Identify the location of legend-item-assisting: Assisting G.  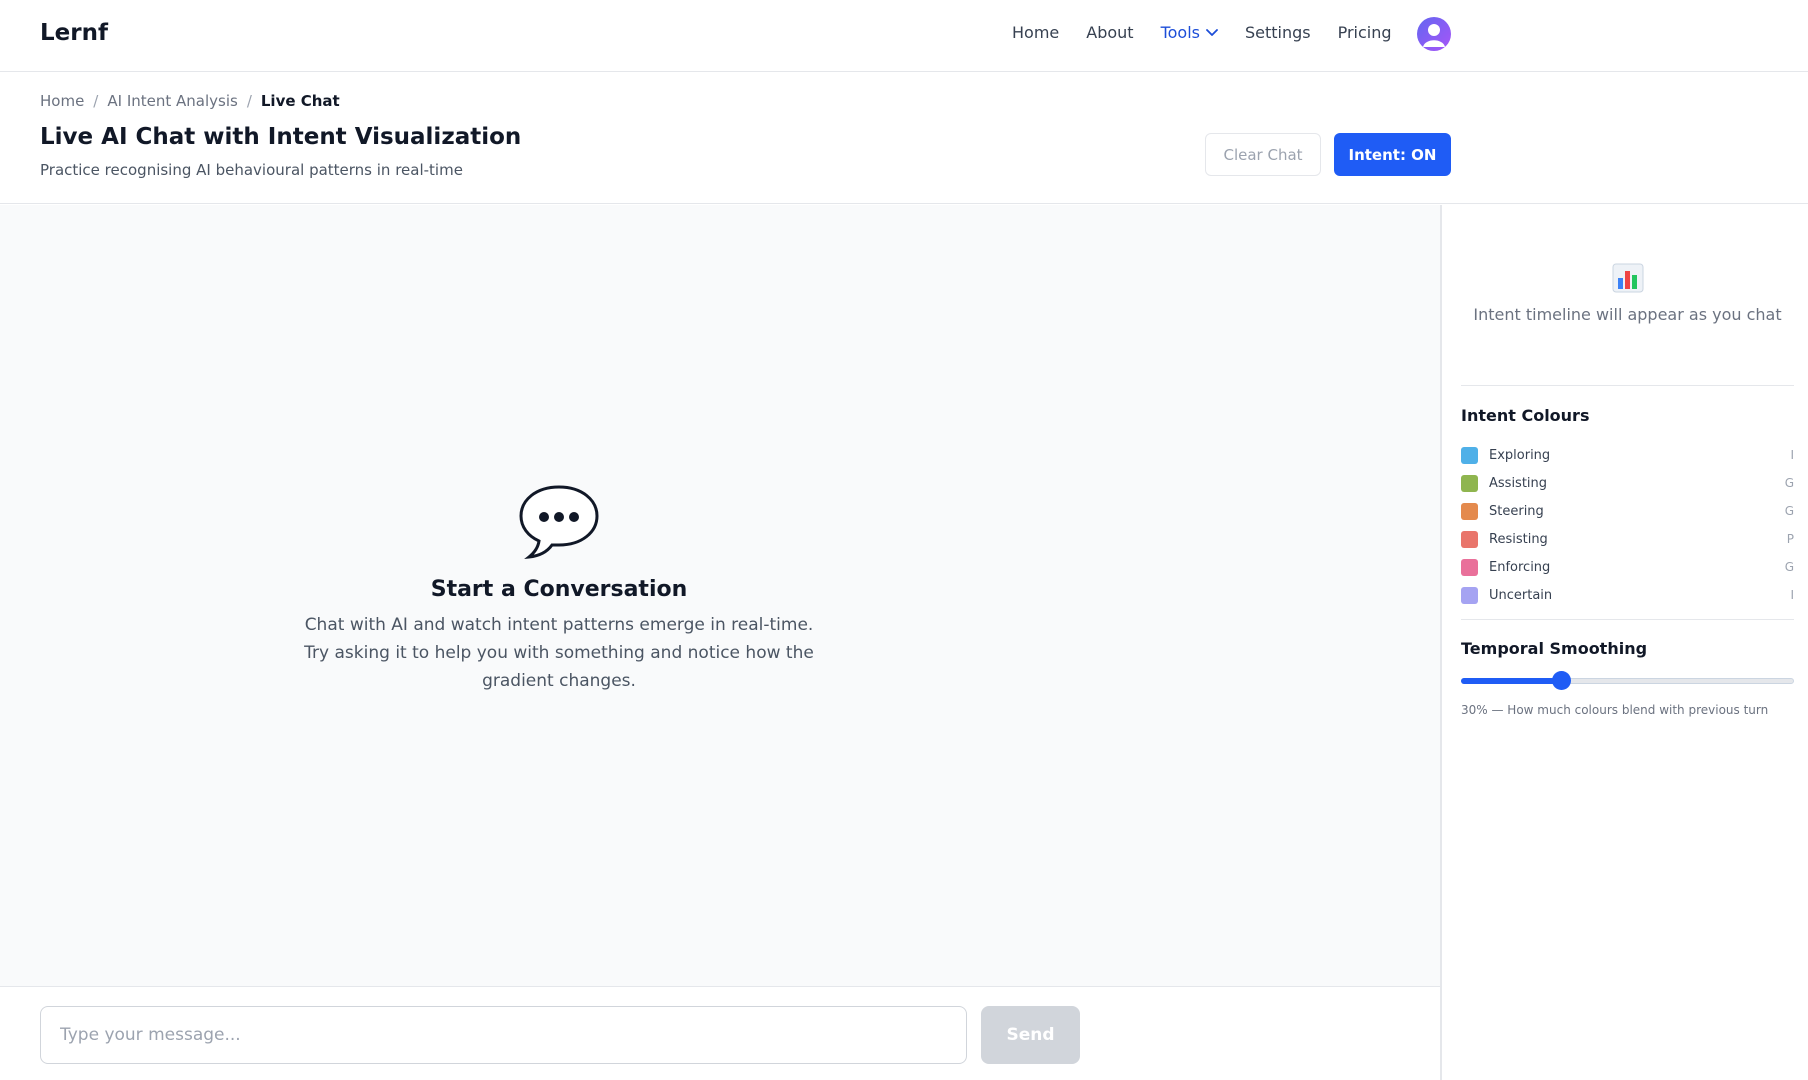
(1627, 483).